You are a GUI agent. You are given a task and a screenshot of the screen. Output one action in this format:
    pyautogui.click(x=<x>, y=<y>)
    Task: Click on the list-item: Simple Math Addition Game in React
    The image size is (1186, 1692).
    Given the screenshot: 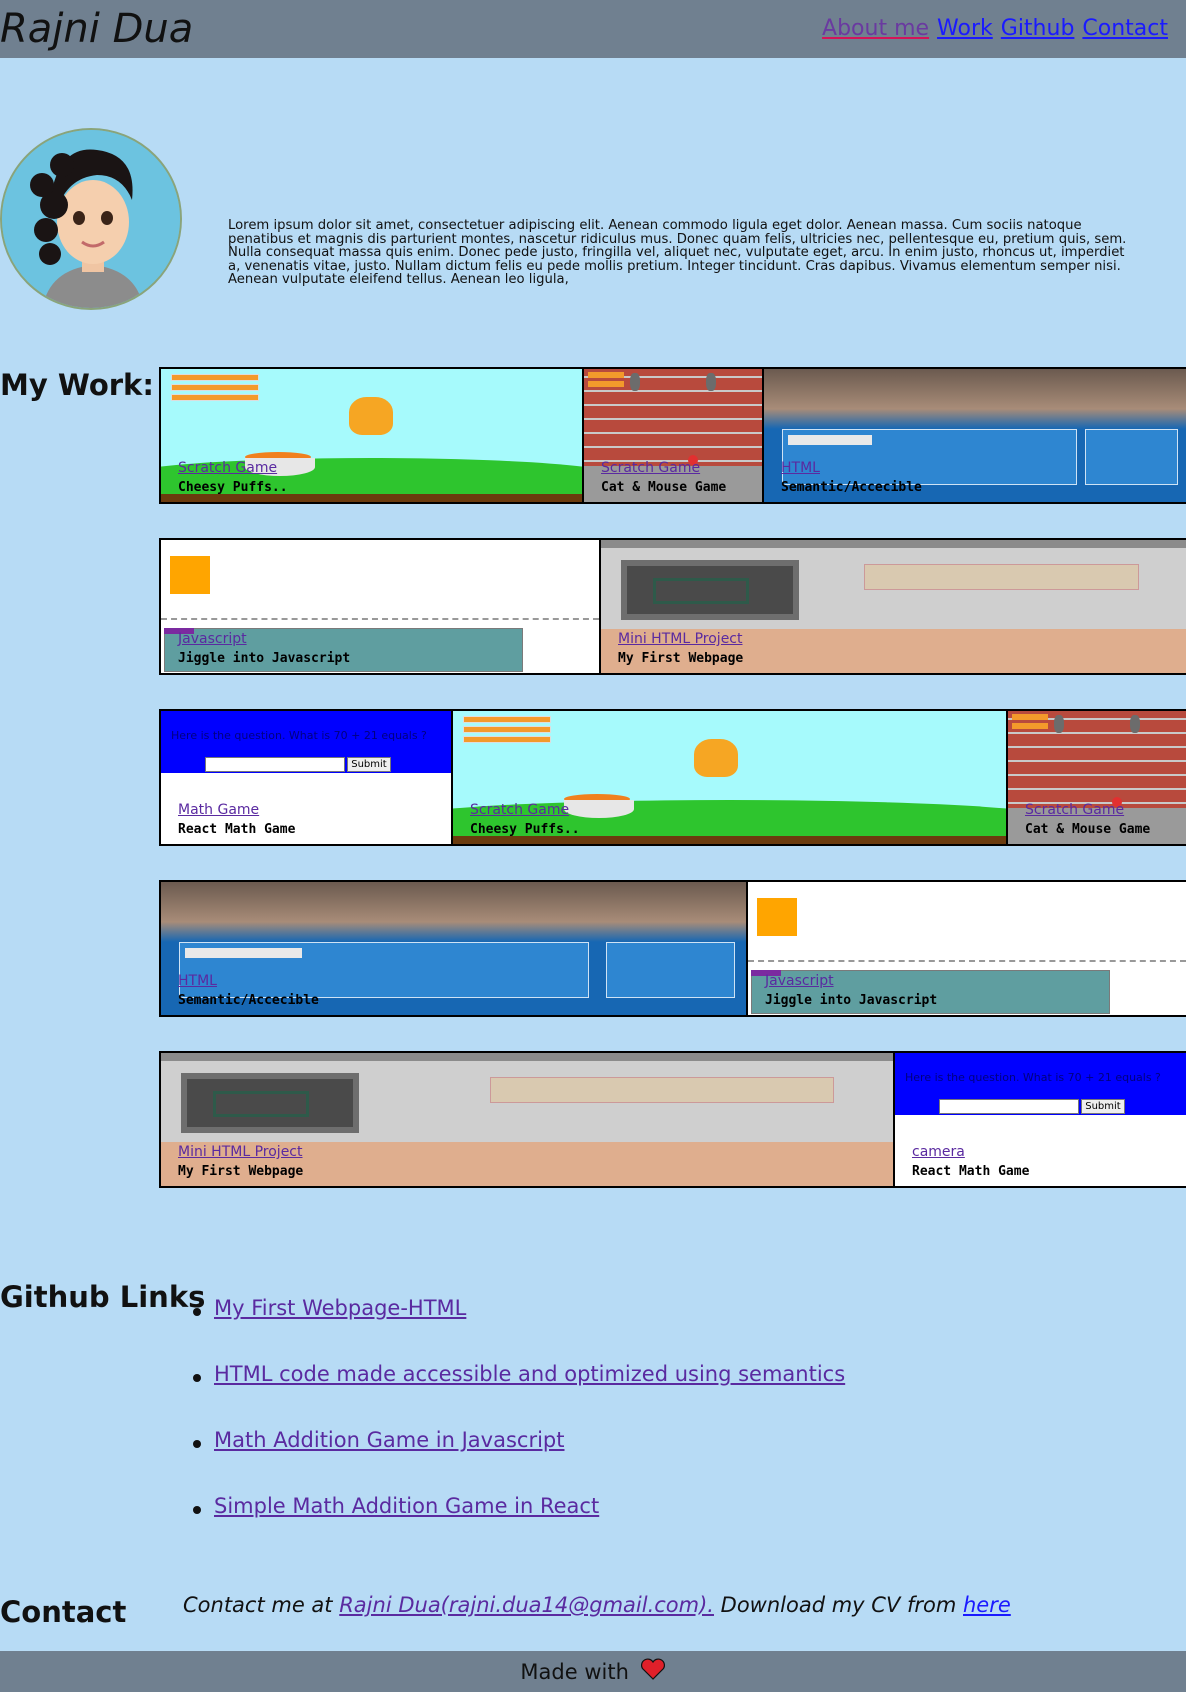 What is the action you would take?
    pyautogui.click(x=518, y=1527)
    